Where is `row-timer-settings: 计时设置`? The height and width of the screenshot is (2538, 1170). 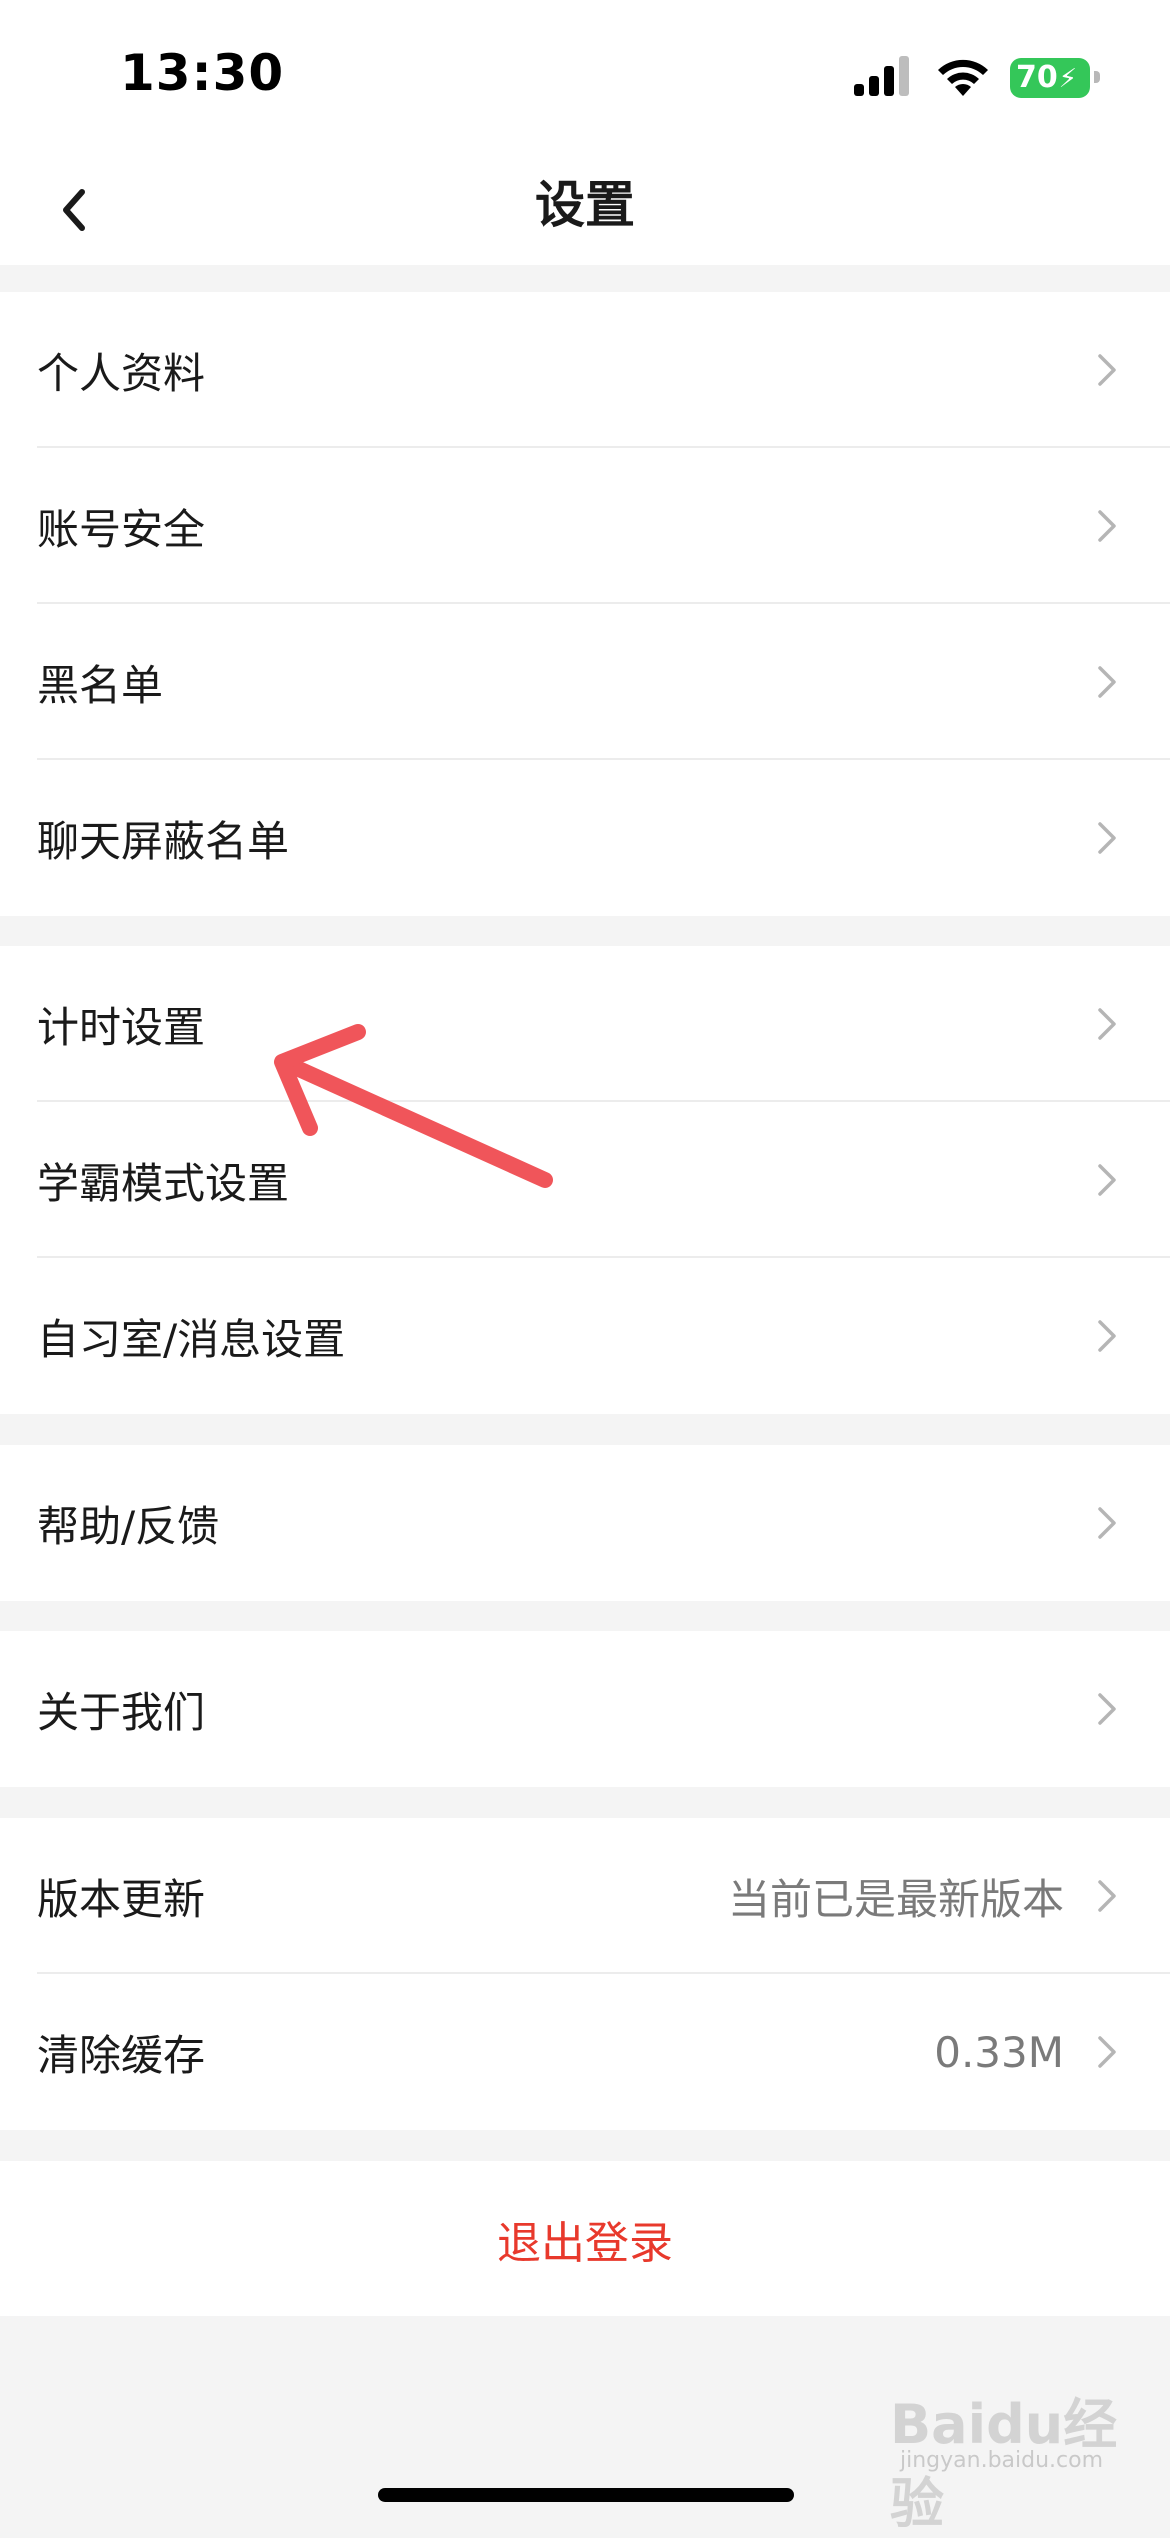
row-timer-settings: 计时设置 is located at coordinates (585, 1024).